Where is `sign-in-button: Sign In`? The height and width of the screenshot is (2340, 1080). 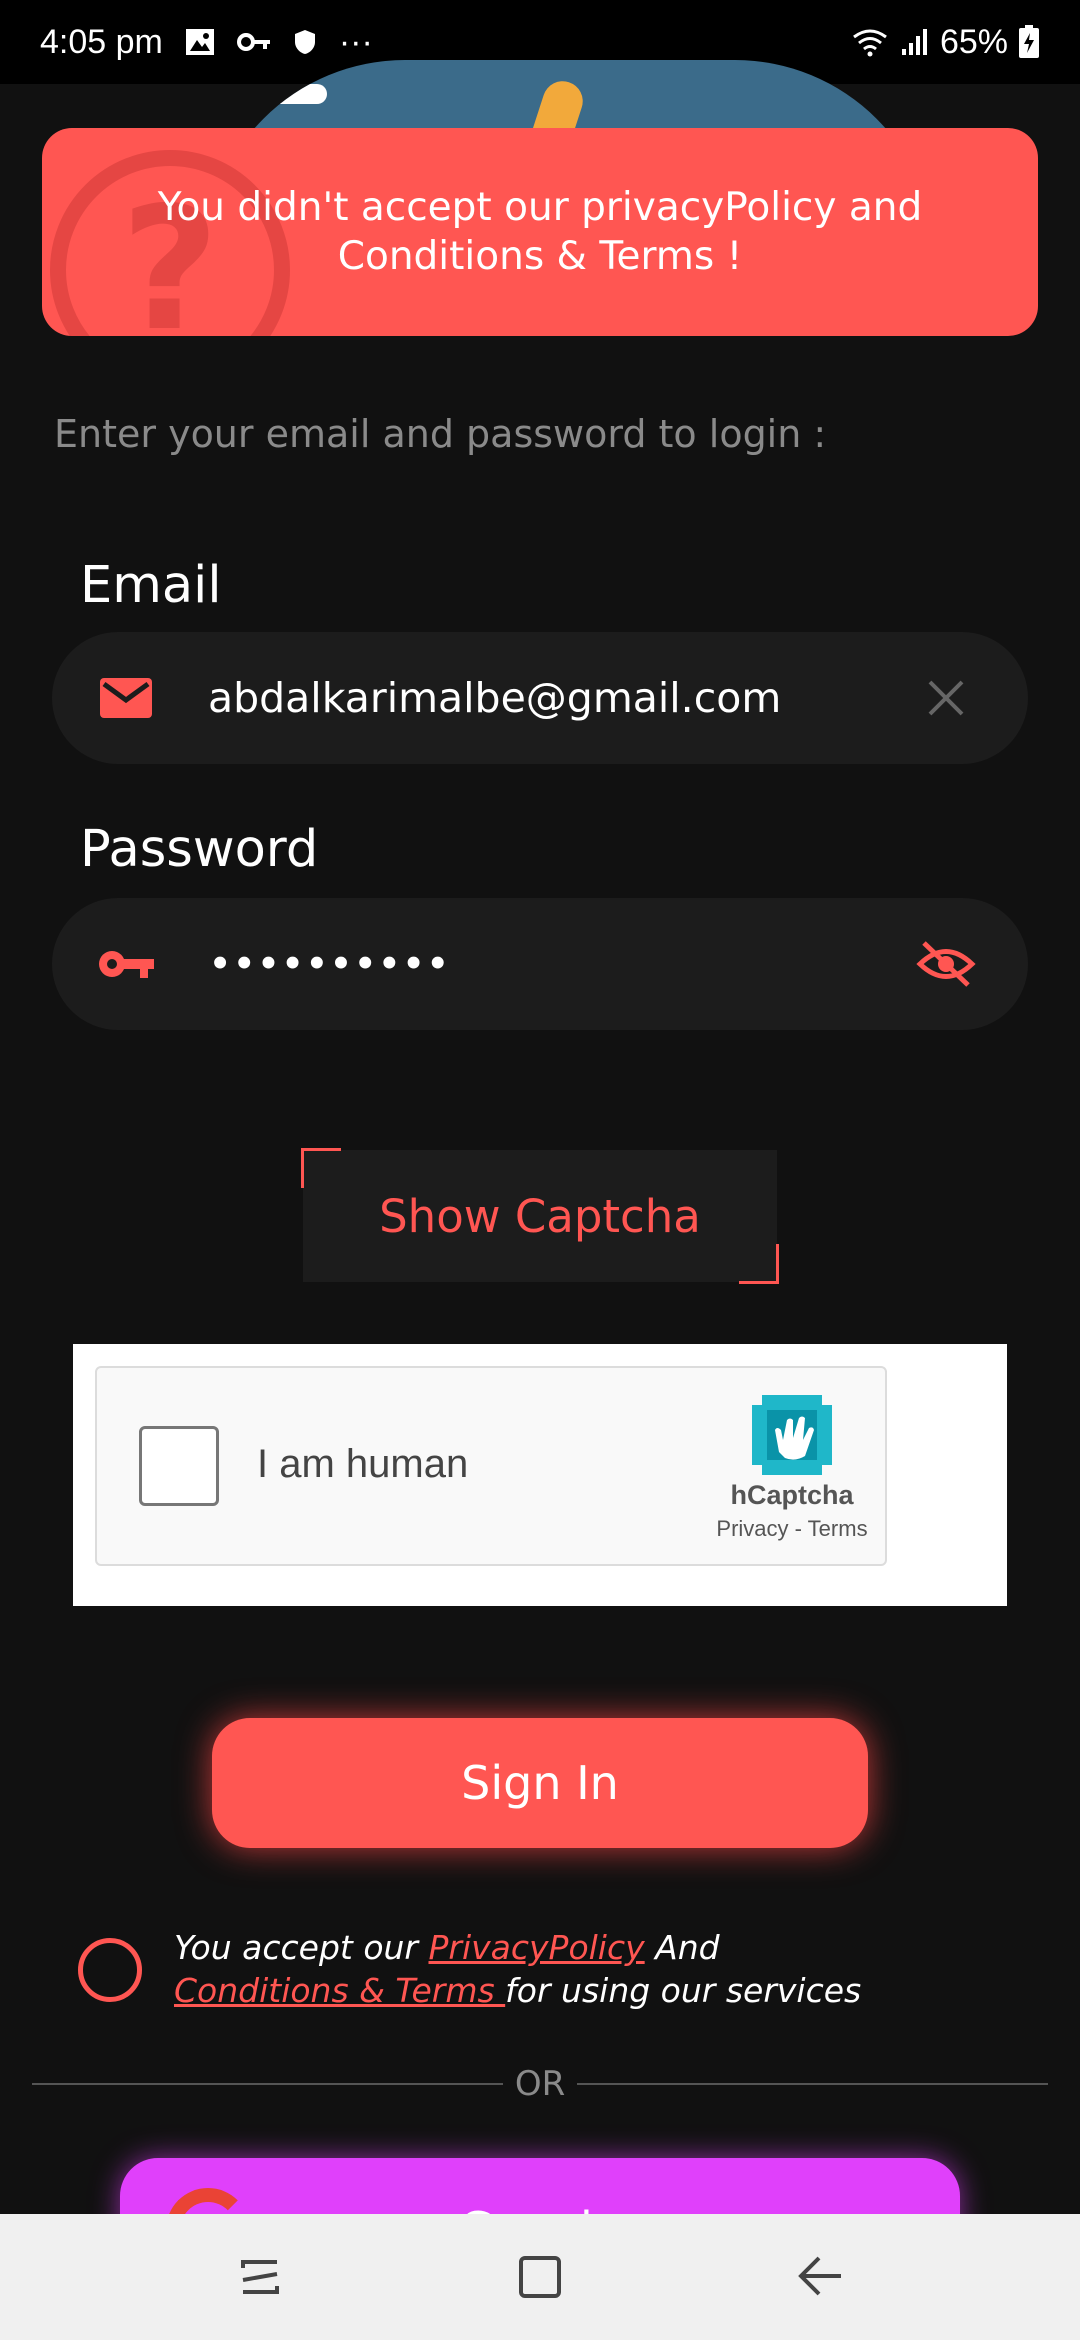 sign-in-button: Sign In is located at coordinates (540, 1783).